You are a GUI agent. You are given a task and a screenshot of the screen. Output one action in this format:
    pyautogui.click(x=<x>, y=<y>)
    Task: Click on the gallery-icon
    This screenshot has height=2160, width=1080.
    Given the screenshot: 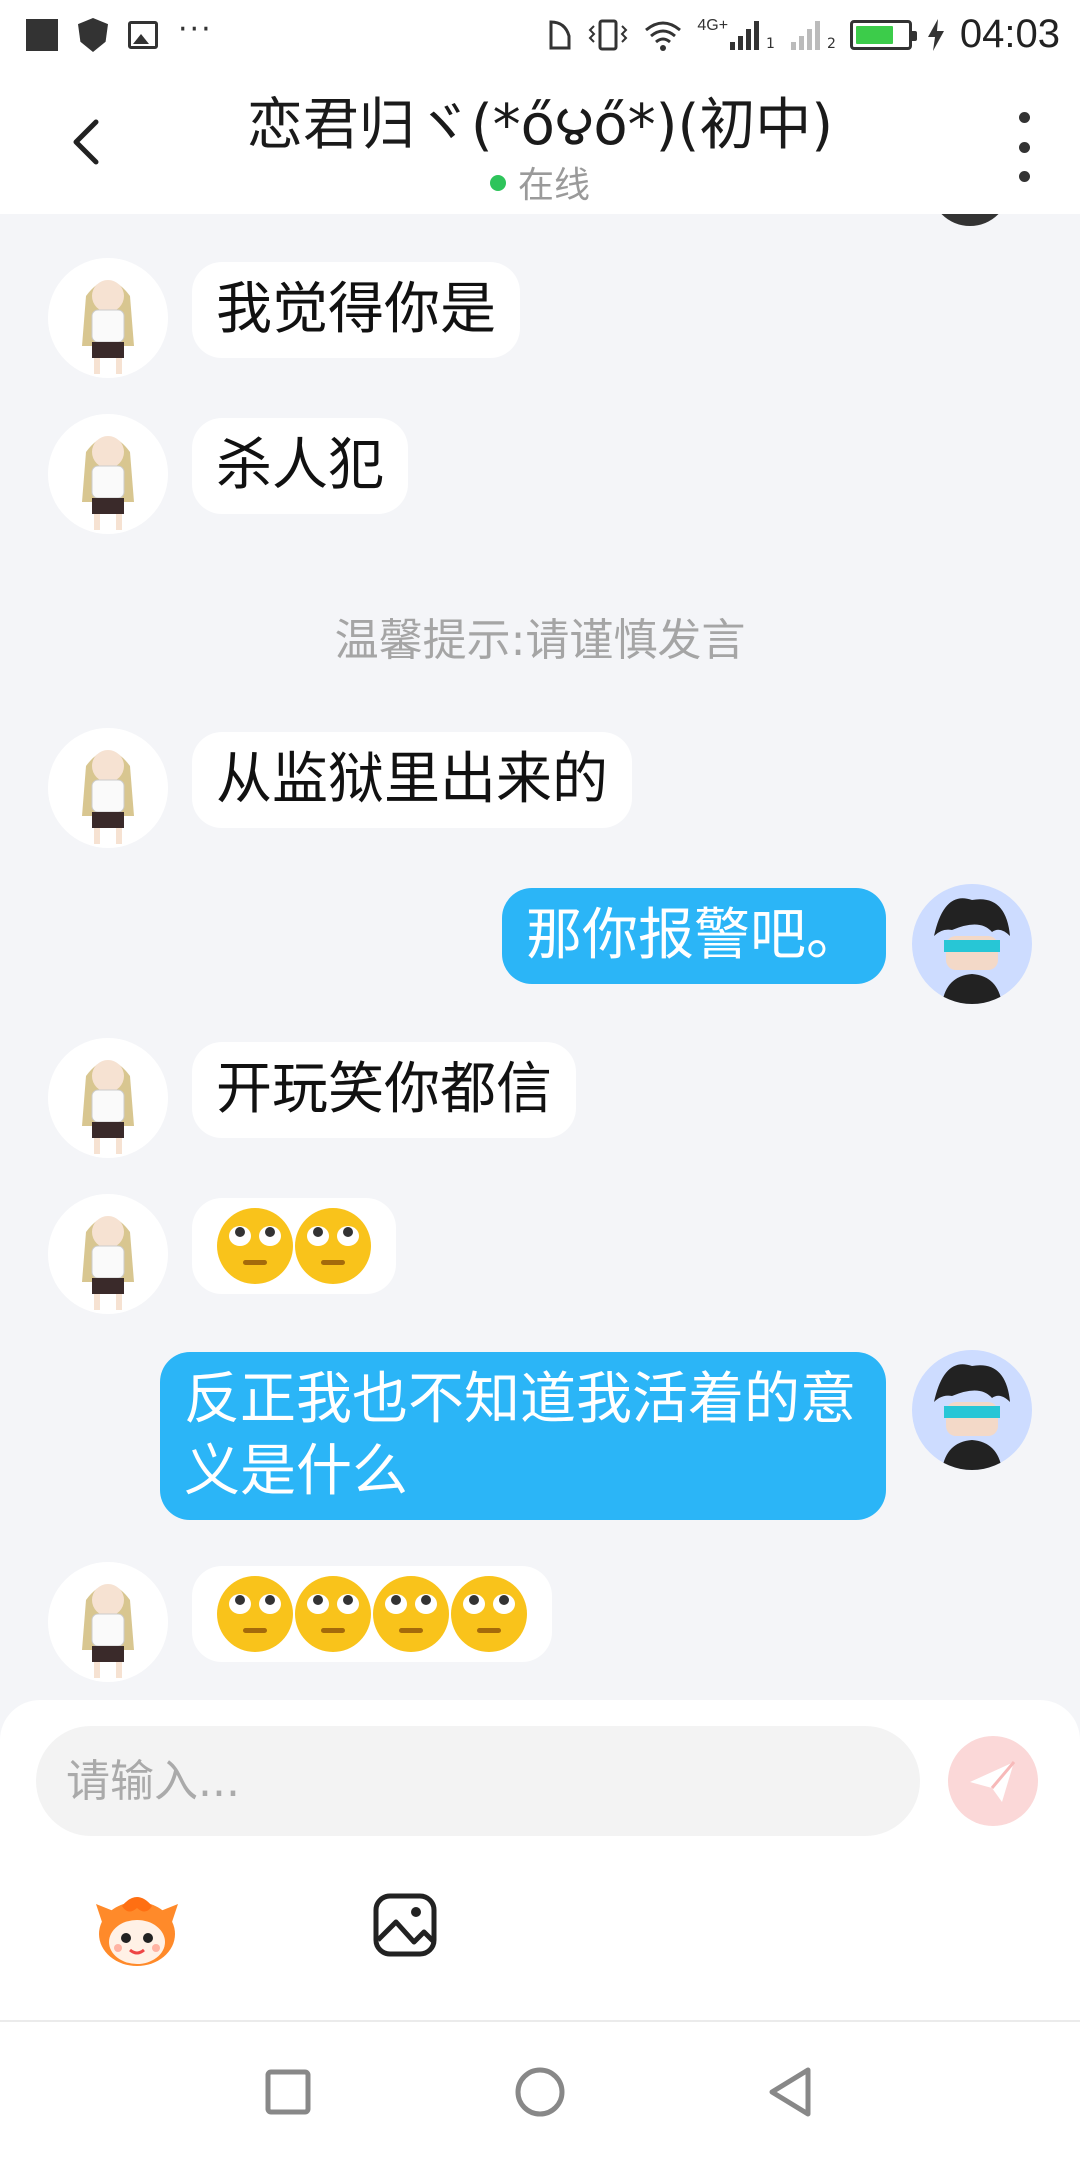 What is the action you would take?
    pyautogui.click(x=143, y=35)
    